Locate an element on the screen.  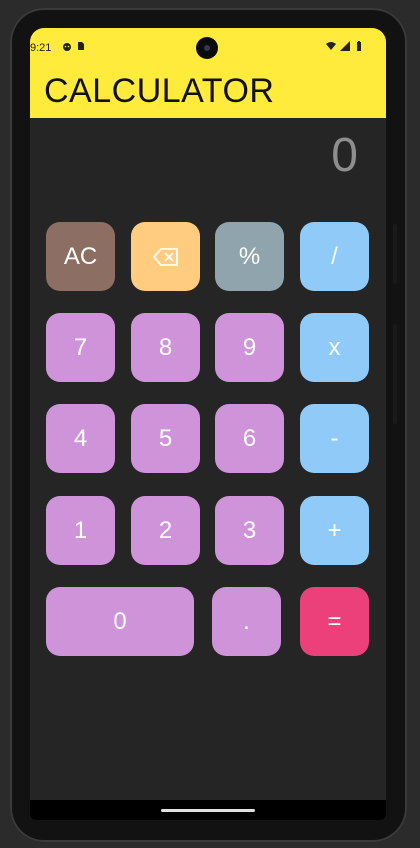
signal-icon is located at coordinates (345, 46).